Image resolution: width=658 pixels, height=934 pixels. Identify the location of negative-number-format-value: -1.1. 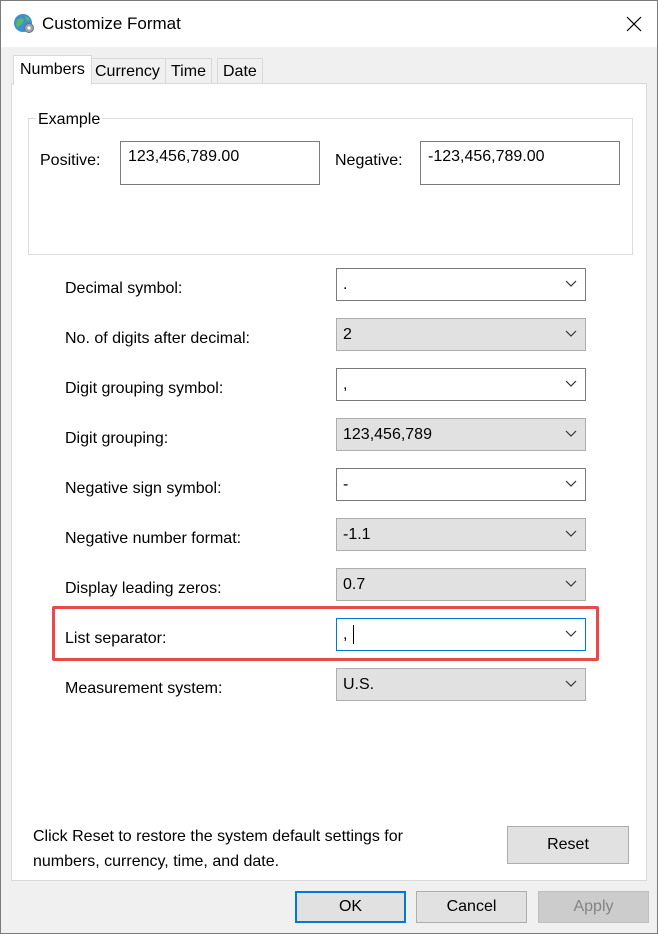
(357, 534).